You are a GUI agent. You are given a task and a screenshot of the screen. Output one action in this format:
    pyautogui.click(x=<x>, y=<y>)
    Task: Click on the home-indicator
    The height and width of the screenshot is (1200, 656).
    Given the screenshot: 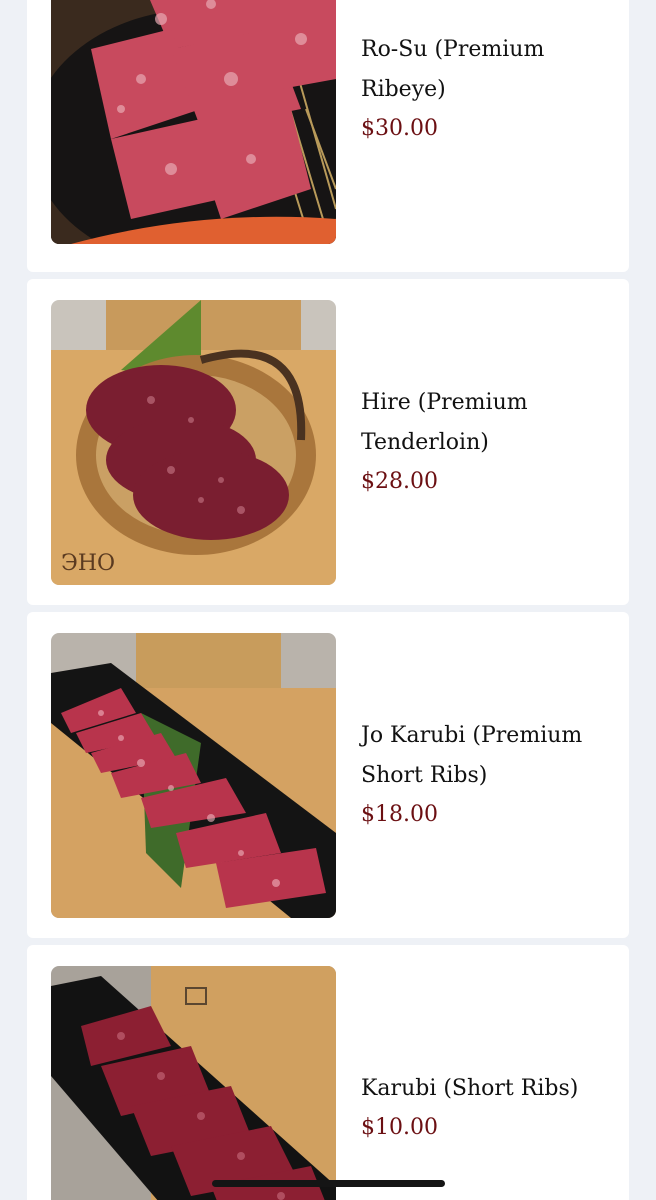 What is the action you would take?
    pyautogui.click(x=328, y=1183)
    